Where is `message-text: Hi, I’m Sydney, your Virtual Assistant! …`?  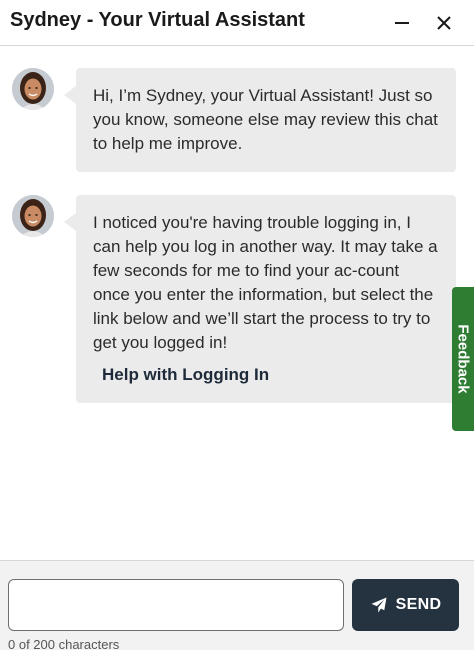 message-text: Hi, I’m Sydney, your Virtual Assistant! … is located at coordinates (265, 119).